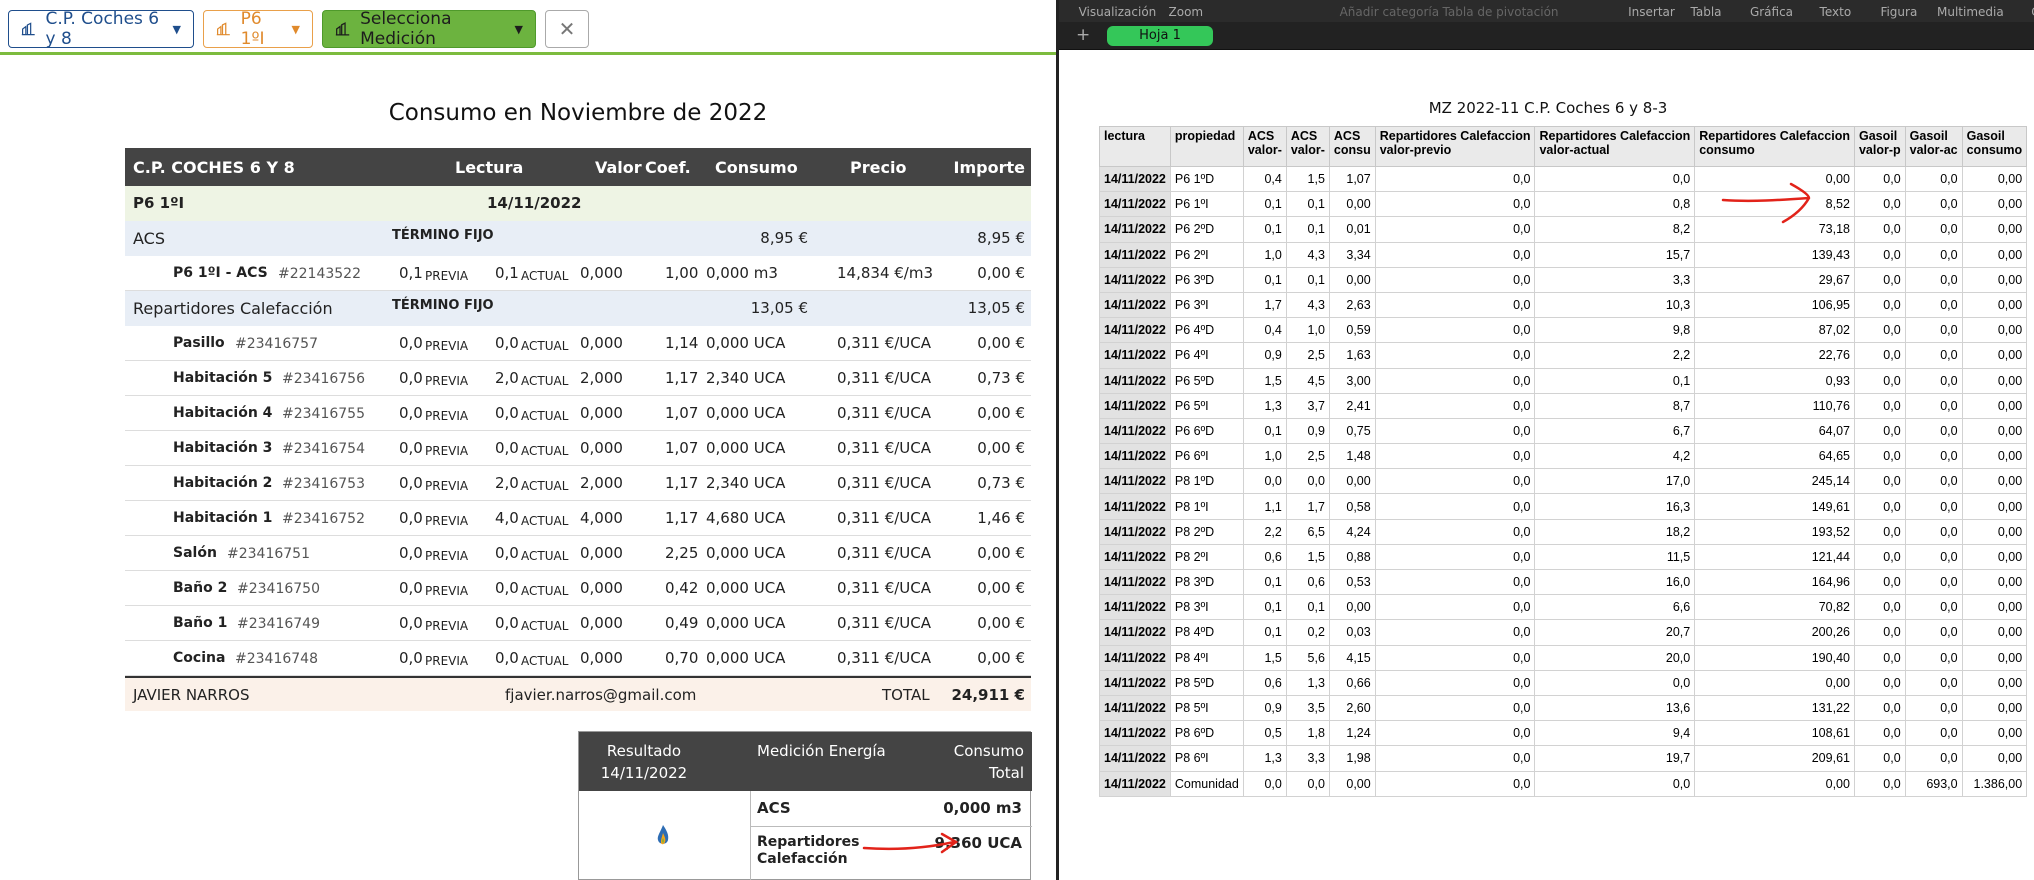 The height and width of the screenshot is (880, 2034). I want to click on close-button: ✕, so click(567, 29).